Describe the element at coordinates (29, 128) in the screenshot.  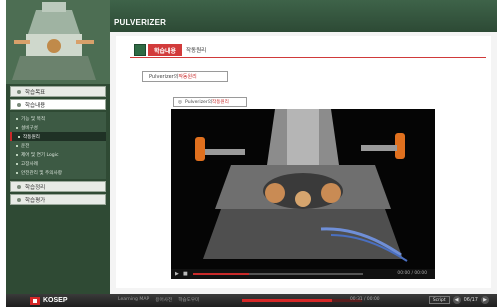
I see `sub-item-label: 설비구성` at that location.